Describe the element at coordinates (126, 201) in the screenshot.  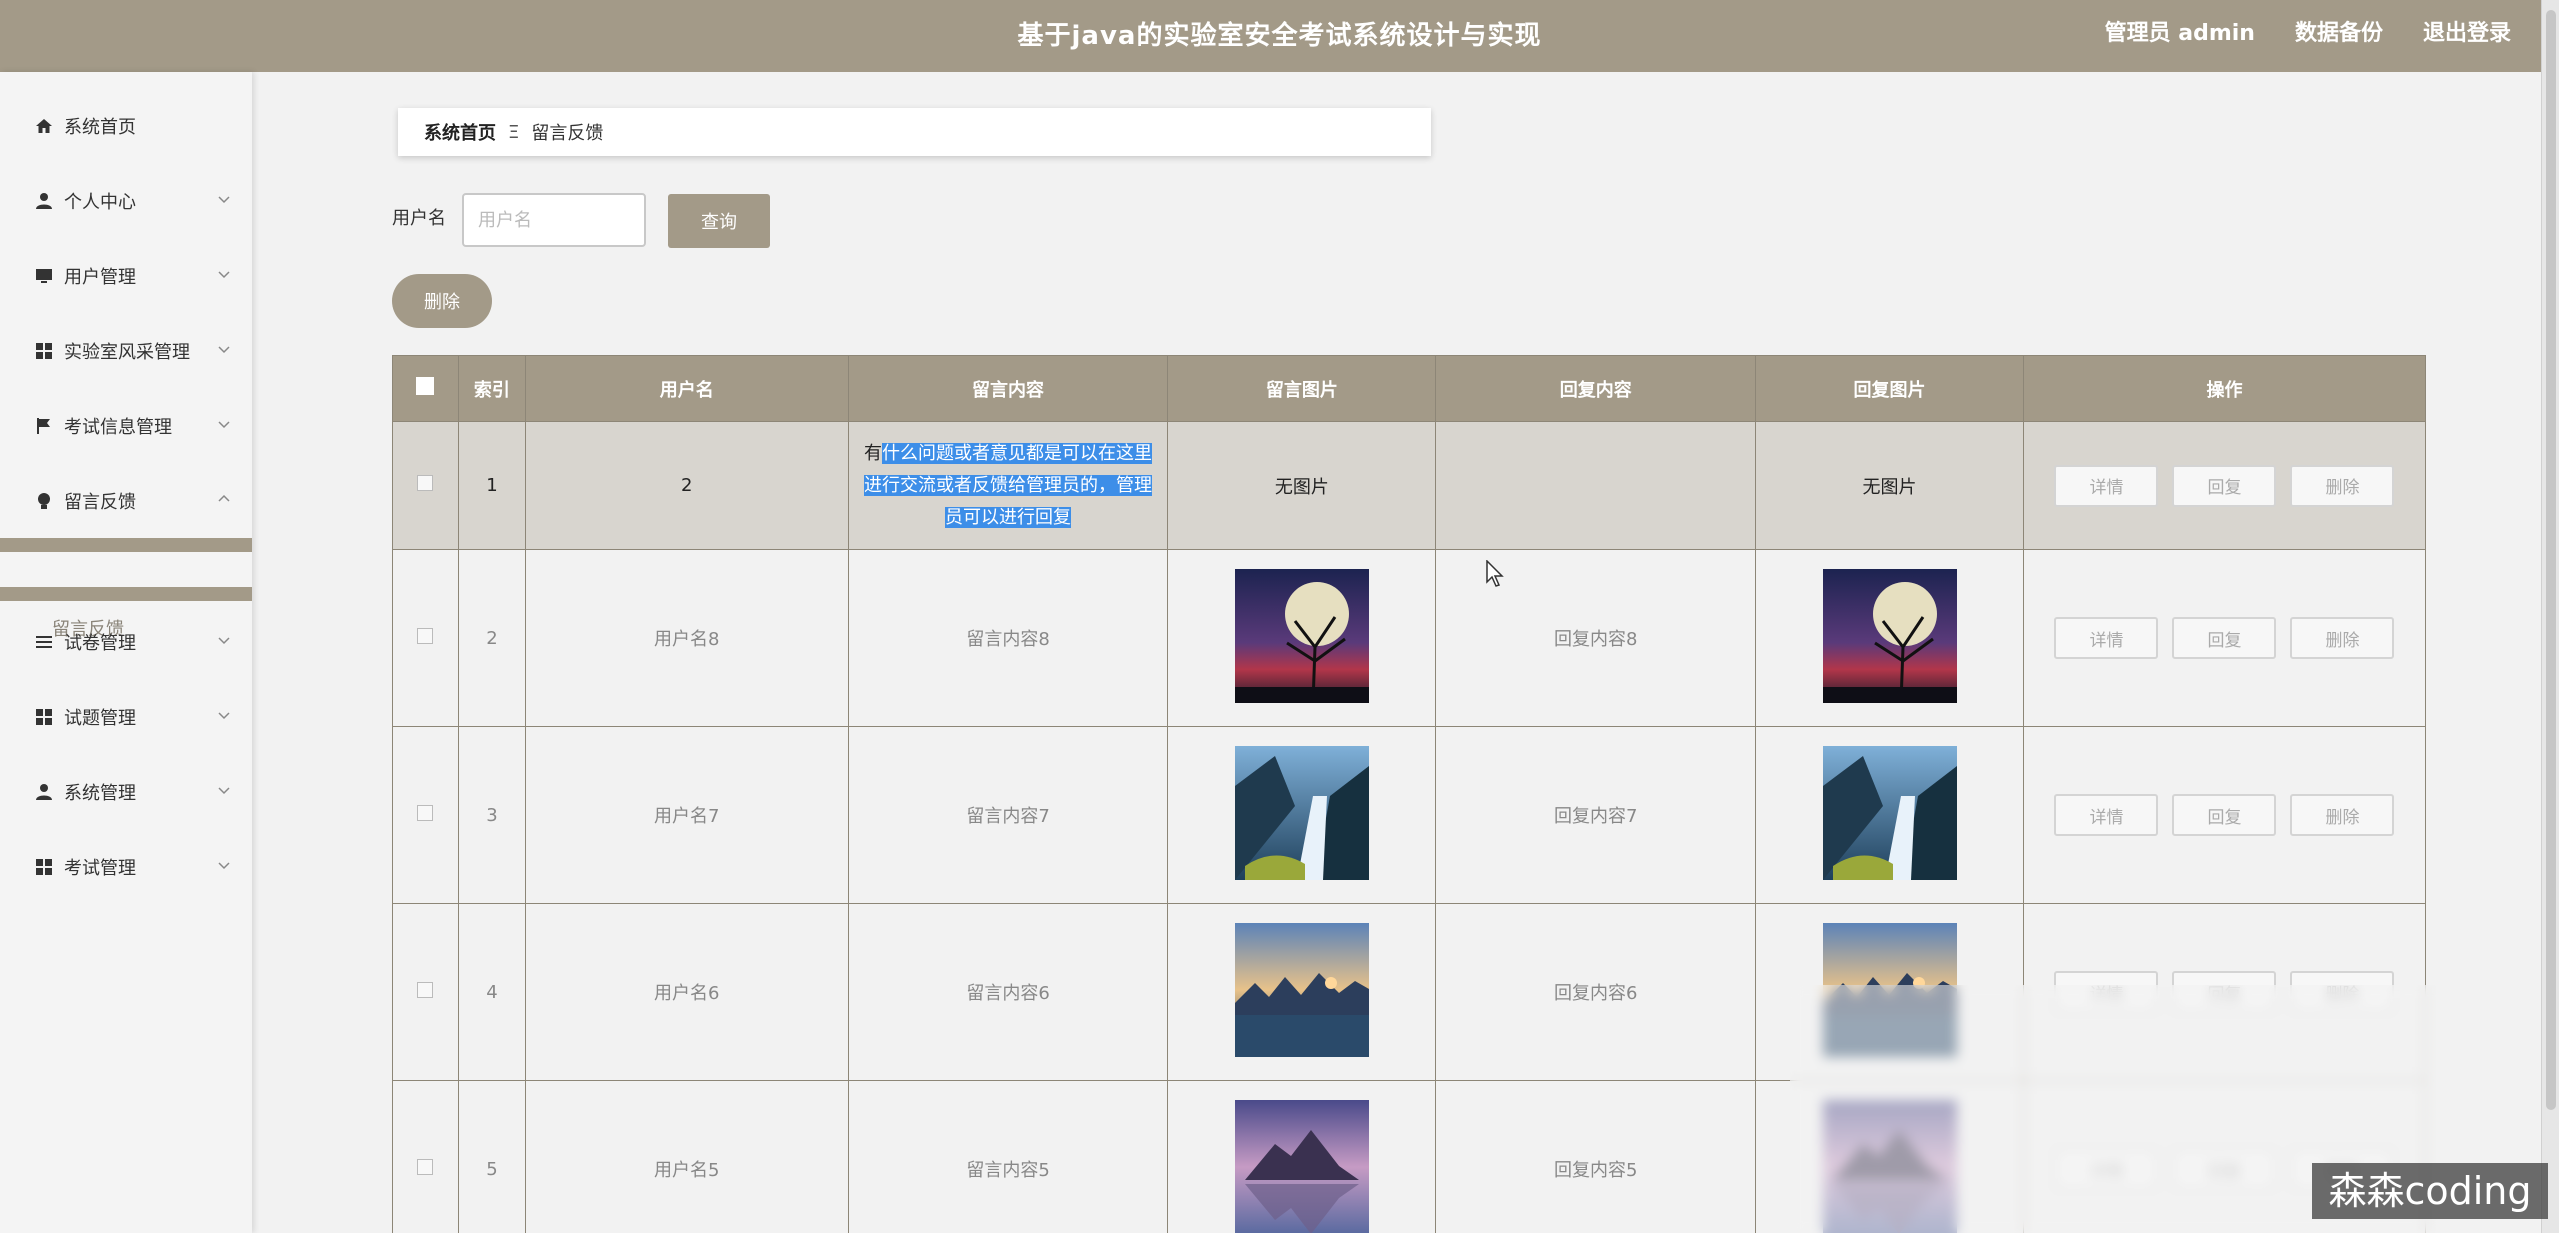
I see `sidebar-item-personal-center: 个人中心` at that location.